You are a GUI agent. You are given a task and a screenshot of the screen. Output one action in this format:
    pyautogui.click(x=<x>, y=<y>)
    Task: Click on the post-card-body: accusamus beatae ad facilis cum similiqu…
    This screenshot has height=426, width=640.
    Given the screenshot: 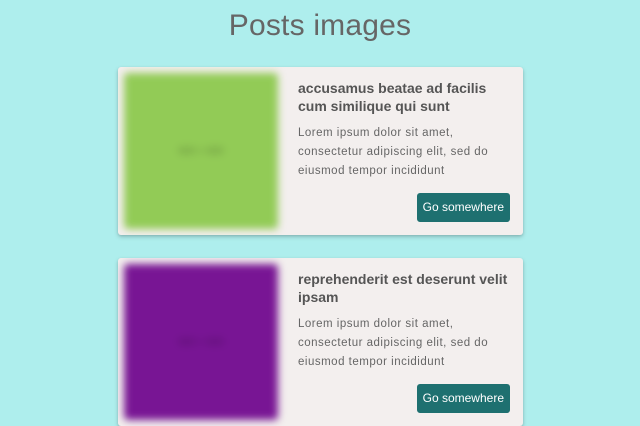 What is the action you would take?
    pyautogui.click(x=403, y=130)
    